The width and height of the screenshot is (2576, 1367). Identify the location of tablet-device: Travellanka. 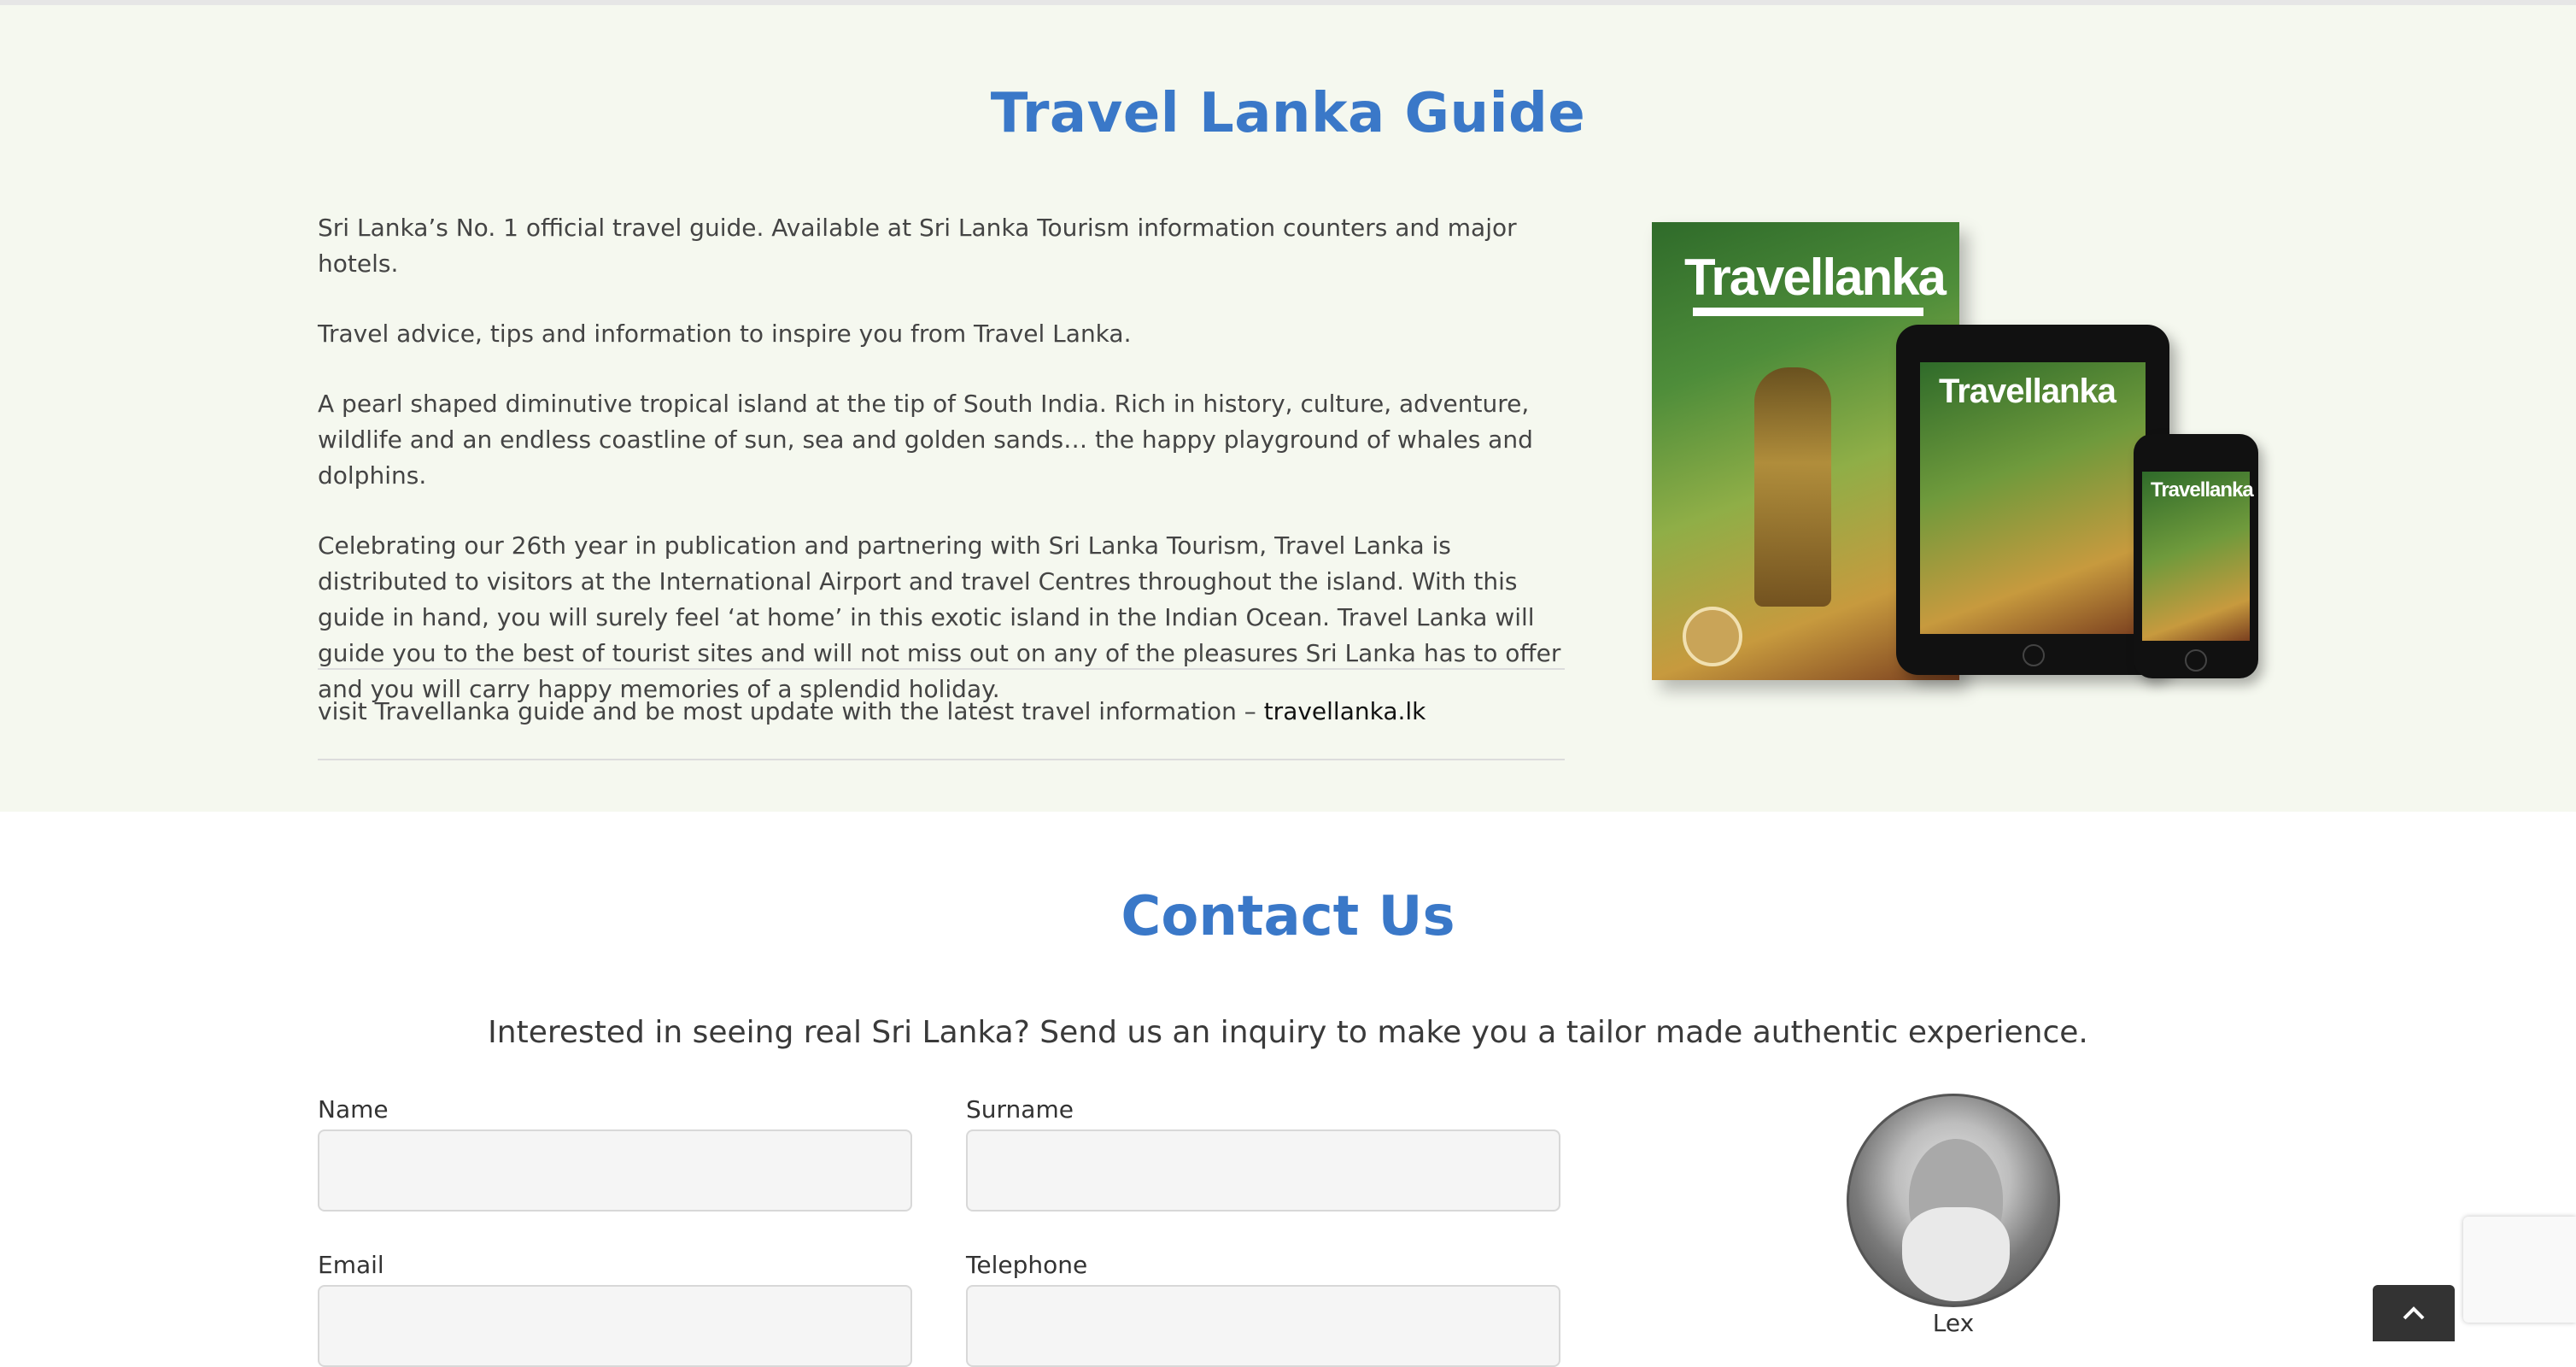
(2032, 500).